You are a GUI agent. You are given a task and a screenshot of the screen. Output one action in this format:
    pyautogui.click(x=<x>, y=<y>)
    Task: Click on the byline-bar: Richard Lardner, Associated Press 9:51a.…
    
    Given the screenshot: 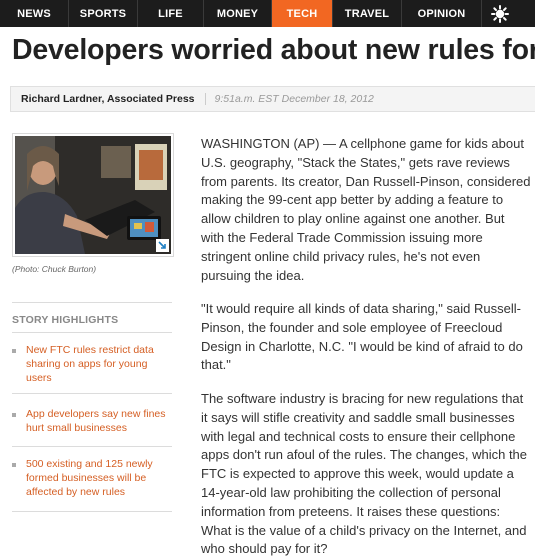 What is the action you would take?
    pyautogui.click(x=272, y=99)
    